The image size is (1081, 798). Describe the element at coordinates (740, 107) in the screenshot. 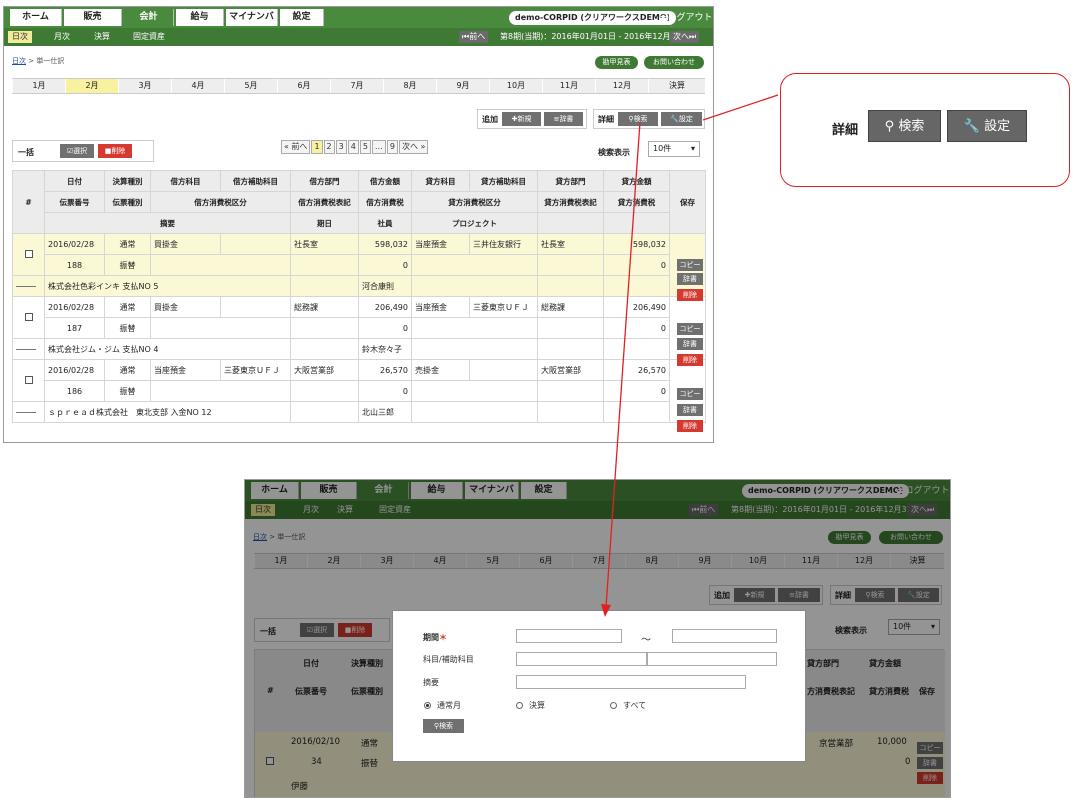

I see `callout-pointer` at that location.